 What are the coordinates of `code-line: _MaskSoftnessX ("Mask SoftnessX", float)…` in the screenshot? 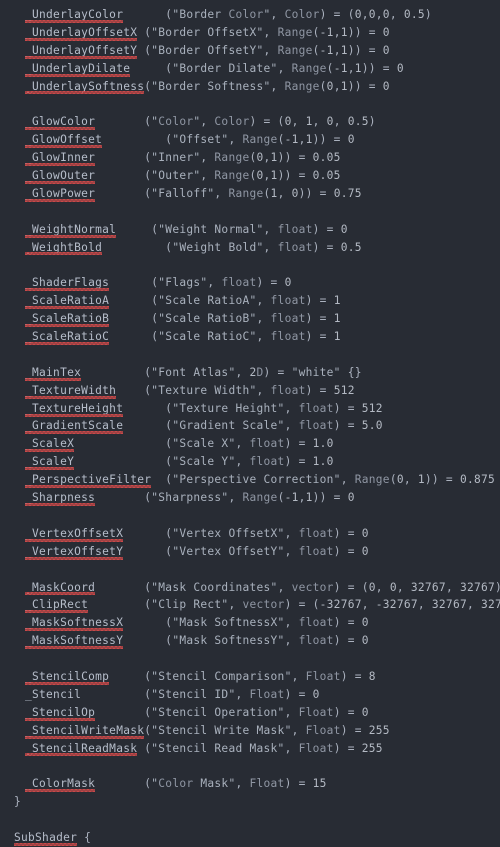 It's located at (250, 623).